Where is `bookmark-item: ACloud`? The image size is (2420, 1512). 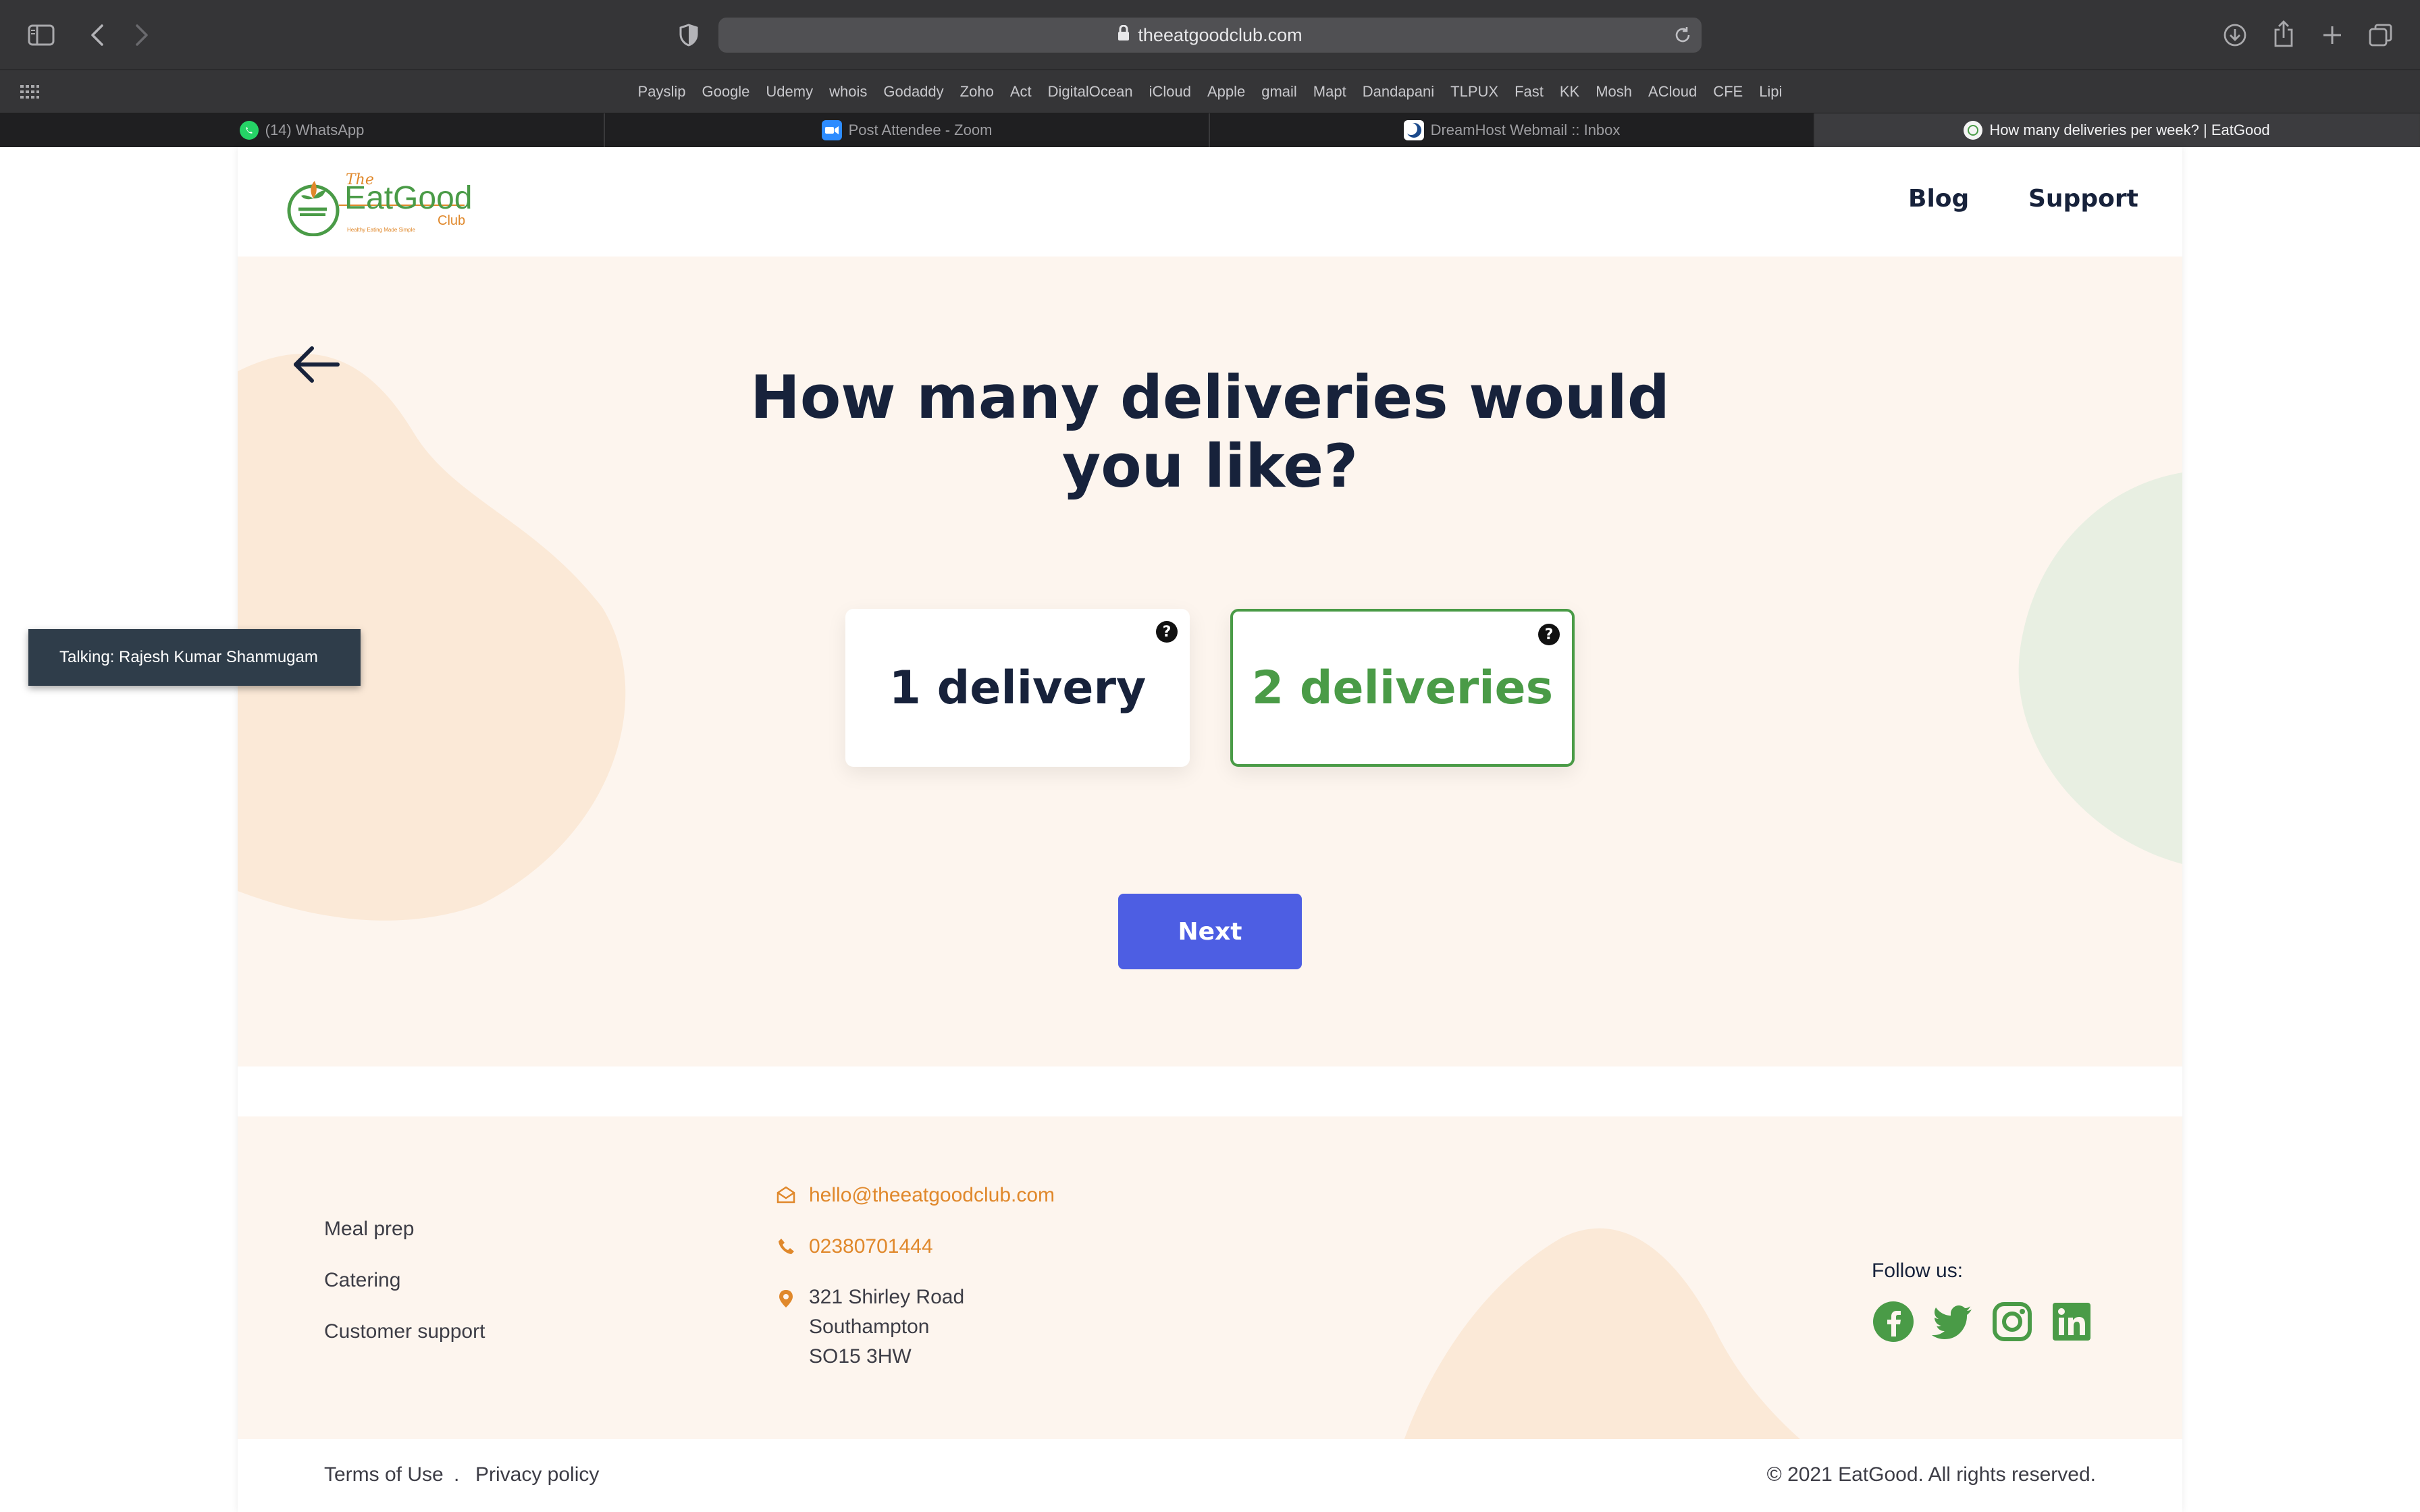
bookmark-item: ACloud is located at coordinates (1672, 92).